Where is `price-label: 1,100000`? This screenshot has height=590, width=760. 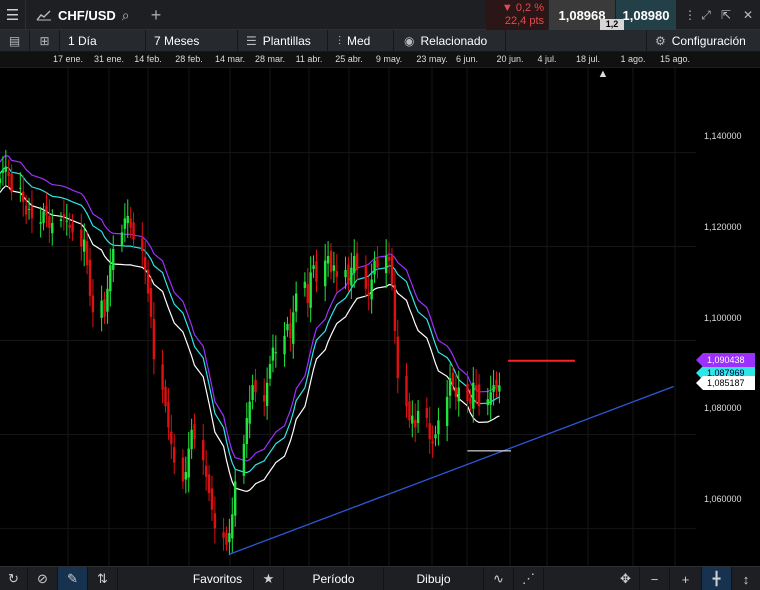 price-label: 1,100000 is located at coordinates (723, 318).